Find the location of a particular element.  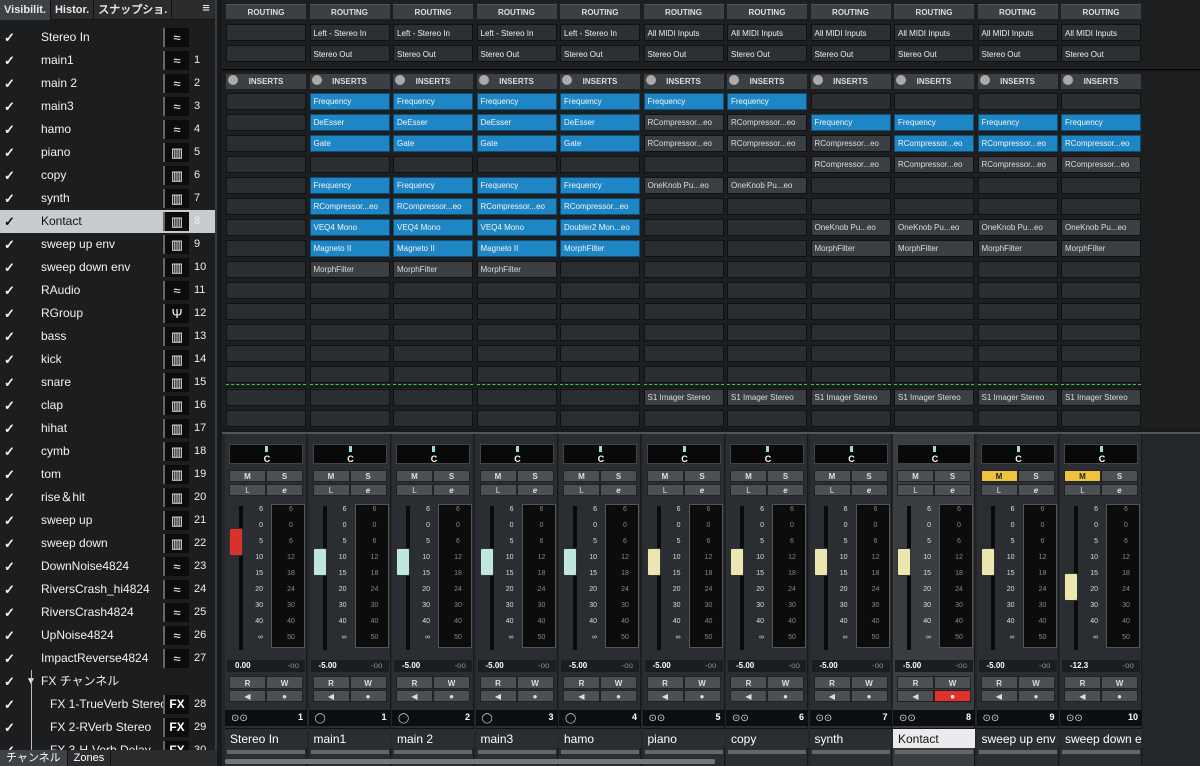

insert-slot: Doubler2 Mon...eo is located at coordinates (600, 227).